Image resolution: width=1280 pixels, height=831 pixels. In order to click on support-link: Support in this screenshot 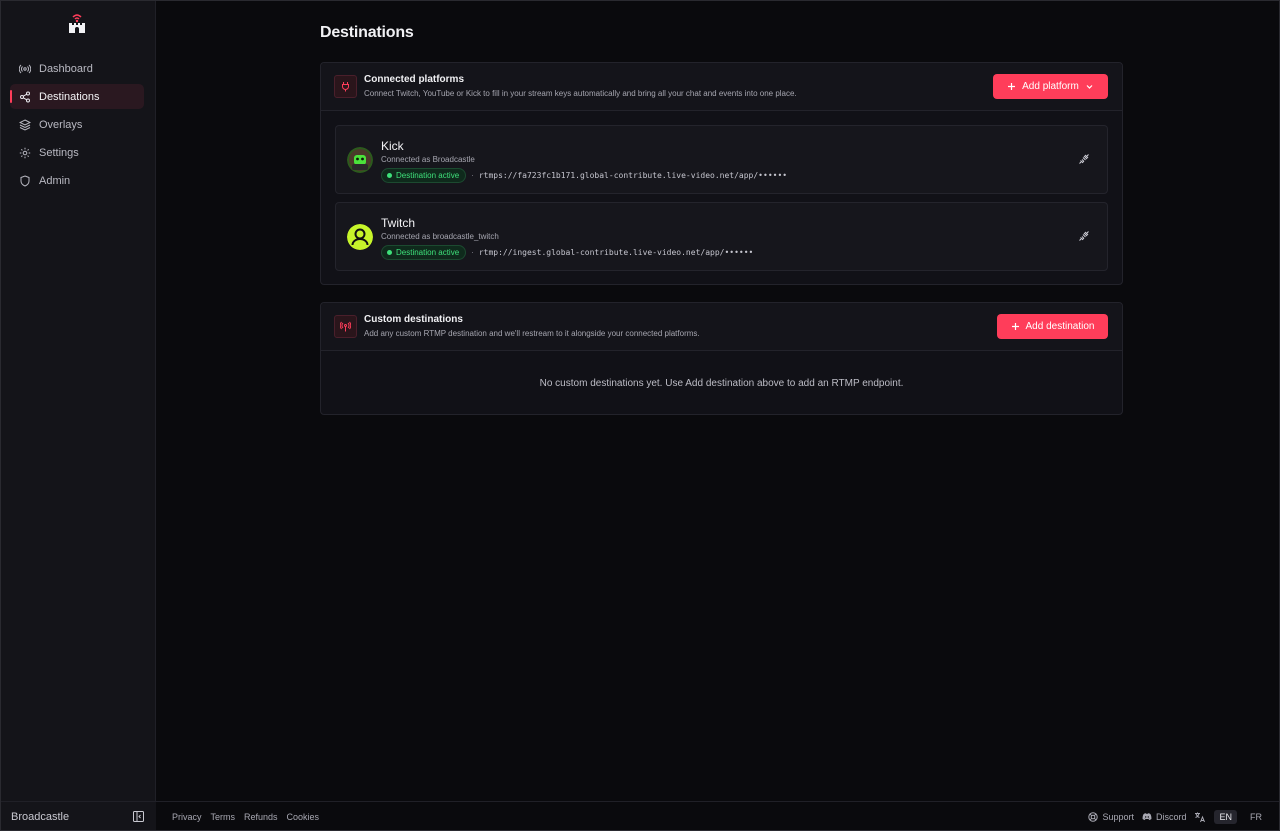, I will do `click(1111, 817)`.